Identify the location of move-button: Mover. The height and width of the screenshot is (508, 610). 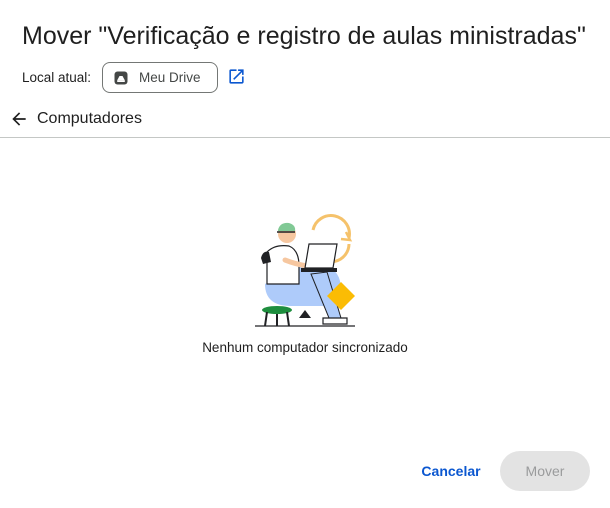
(545, 471).